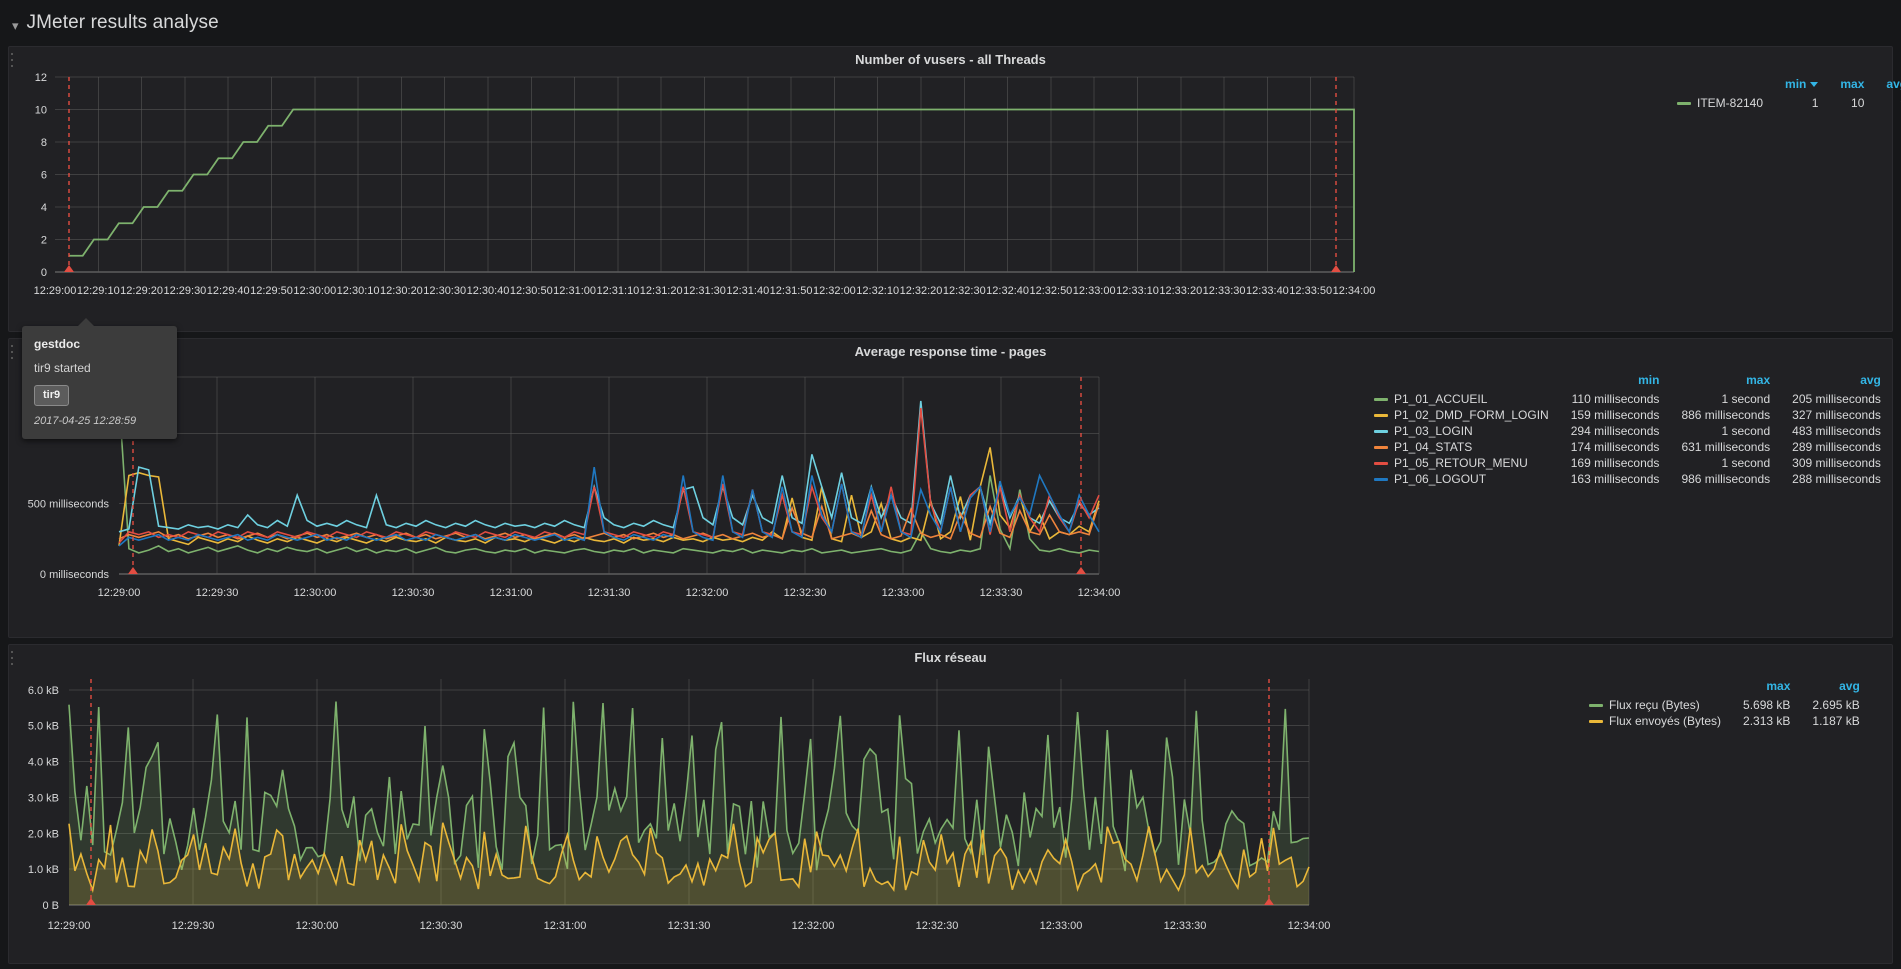 This screenshot has height=969, width=1901. What do you see at coordinates (52, 395) in the screenshot?
I see `annotation-tag: tir9` at bounding box center [52, 395].